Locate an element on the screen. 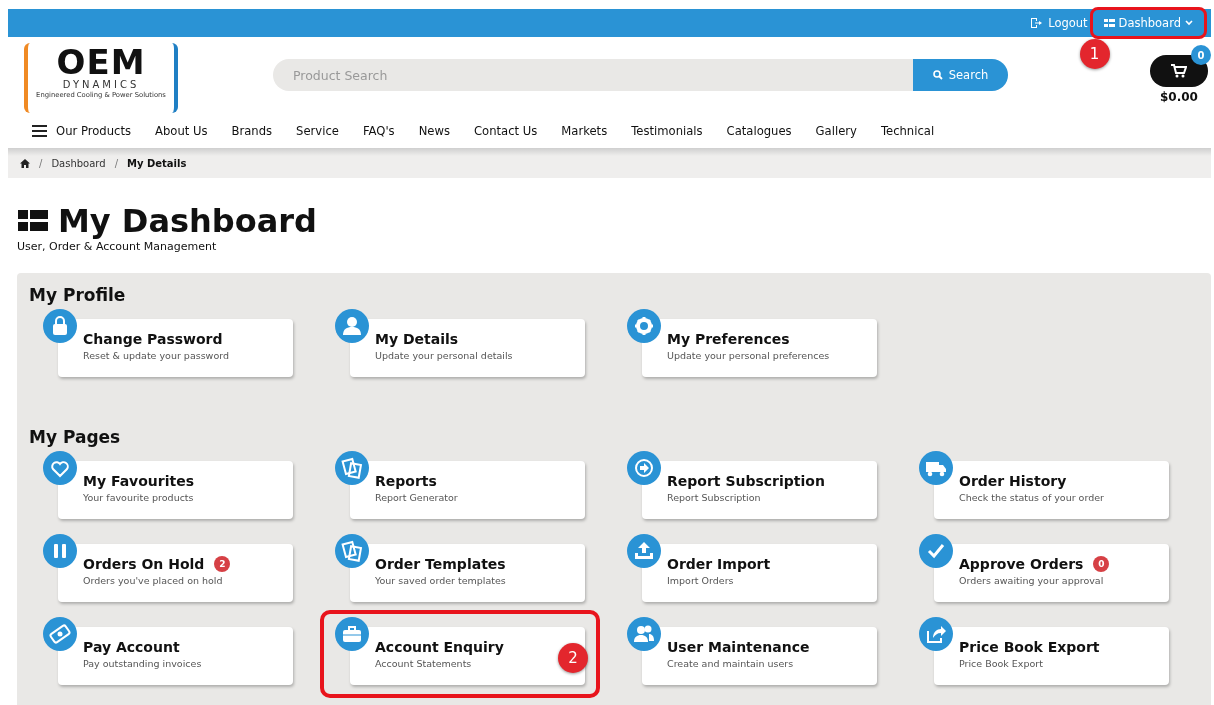 The image size is (1214, 705). tile-title: Price Book Export is located at coordinates (1029, 647).